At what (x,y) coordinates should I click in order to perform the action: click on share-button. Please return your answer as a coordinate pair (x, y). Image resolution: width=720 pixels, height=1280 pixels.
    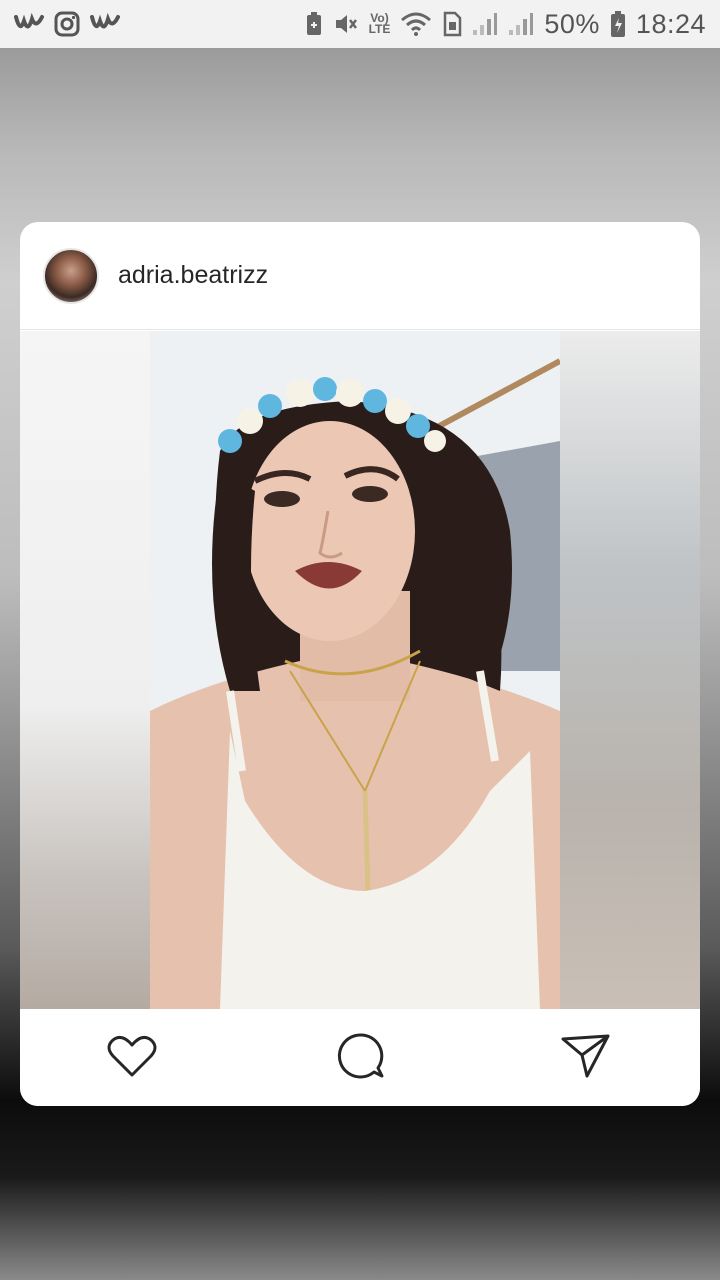
    Looking at the image, I should click on (586, 1058).